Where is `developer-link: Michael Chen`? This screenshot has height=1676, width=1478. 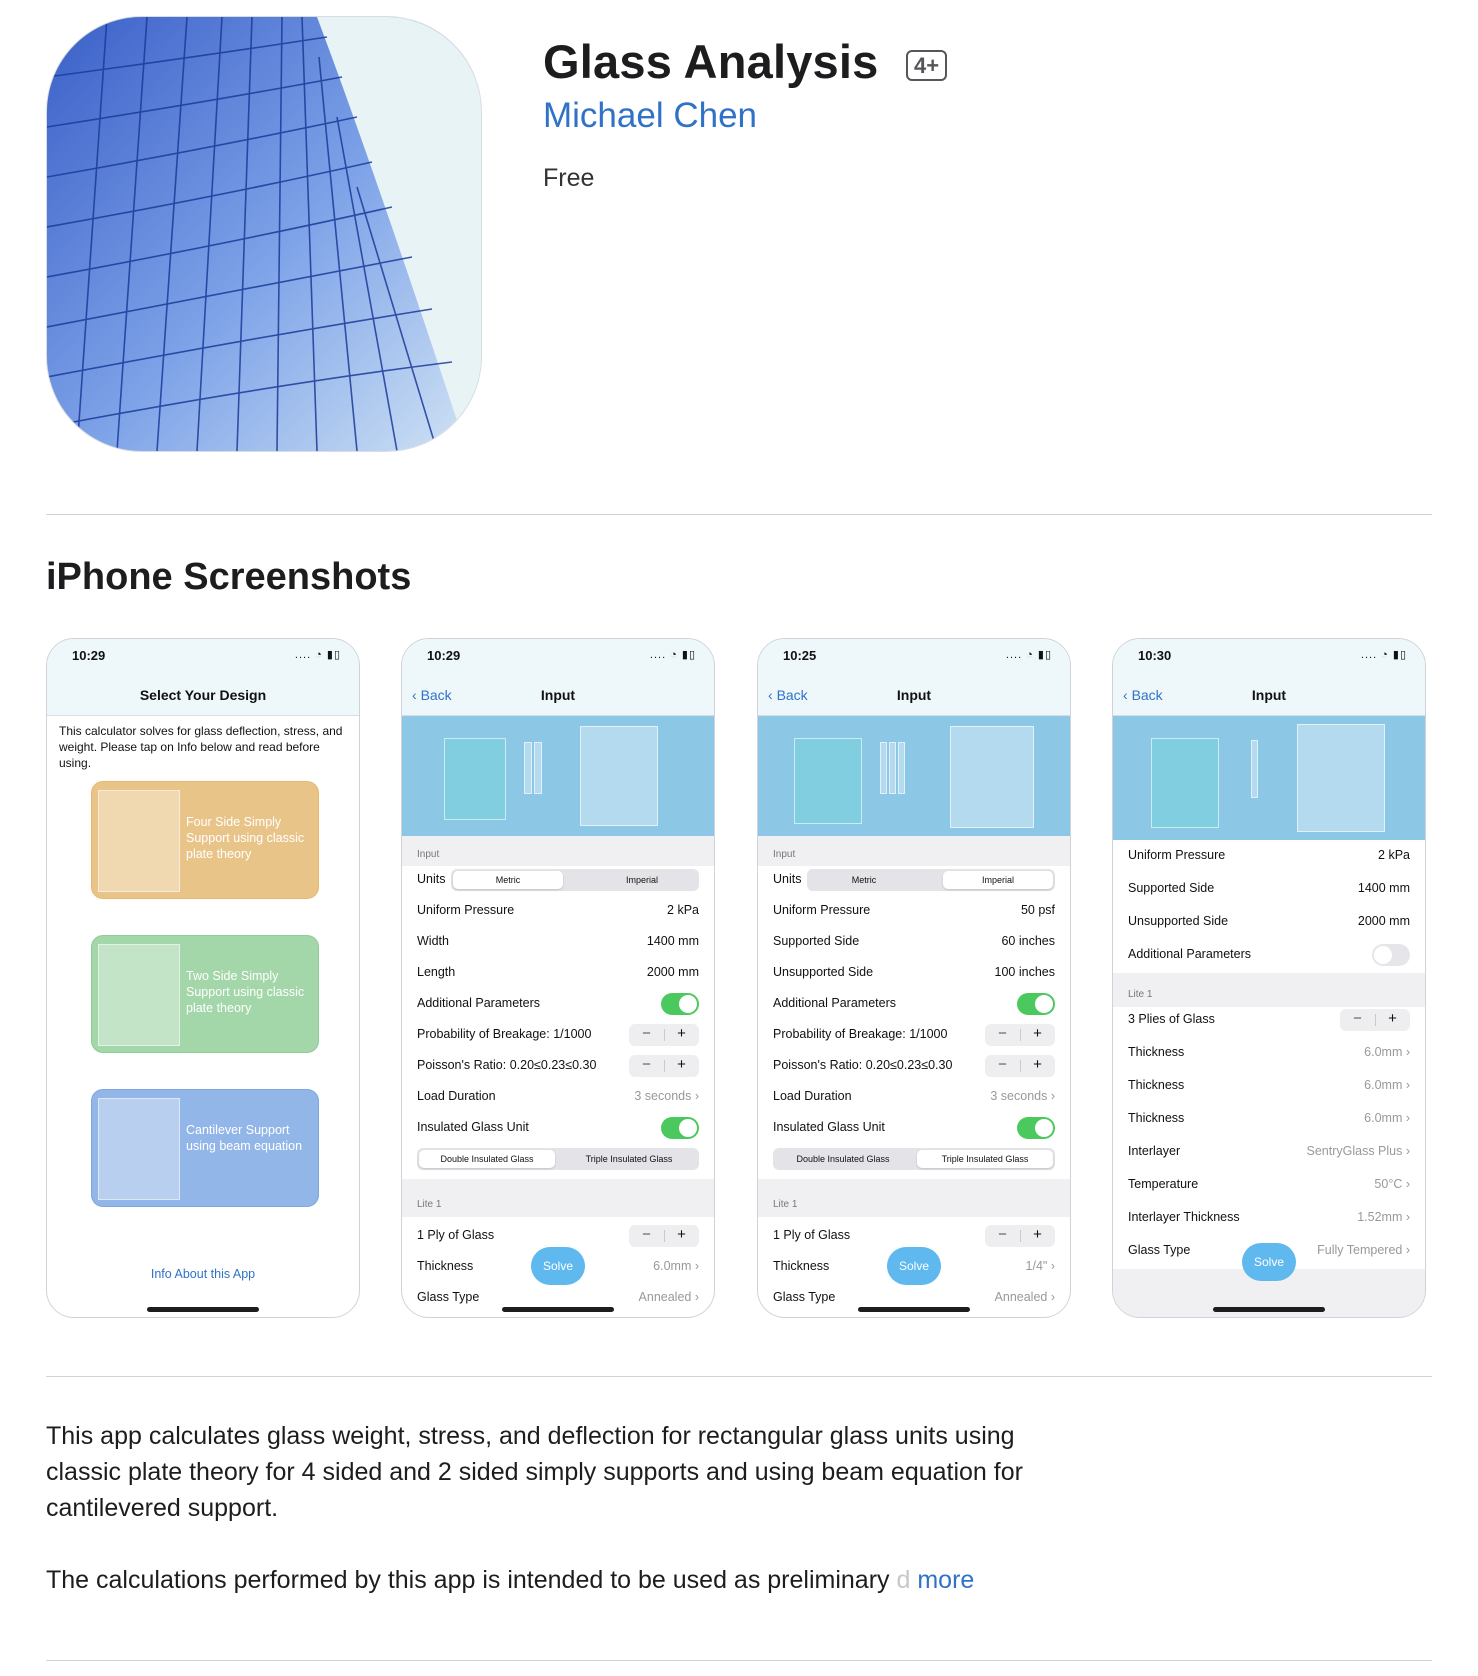 developer-link: Michael Chen is located at coordinates (650, 116).